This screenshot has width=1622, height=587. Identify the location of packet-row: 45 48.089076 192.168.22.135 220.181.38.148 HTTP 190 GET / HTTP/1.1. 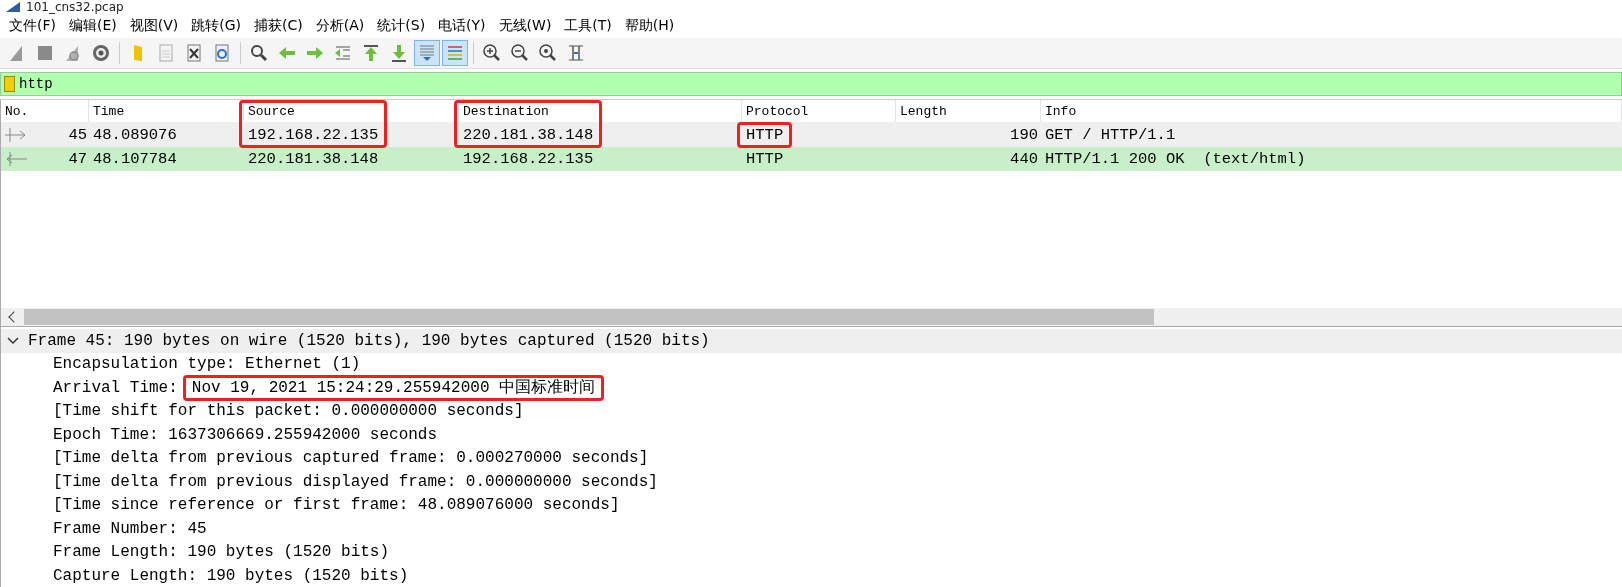
(811, 135).